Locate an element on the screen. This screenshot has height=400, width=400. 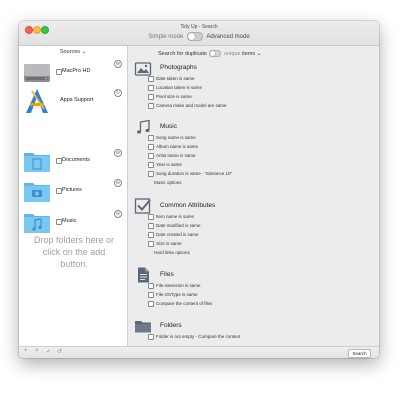
source-item-documents: Documents ⊖ is located at coordinates (74, 161).